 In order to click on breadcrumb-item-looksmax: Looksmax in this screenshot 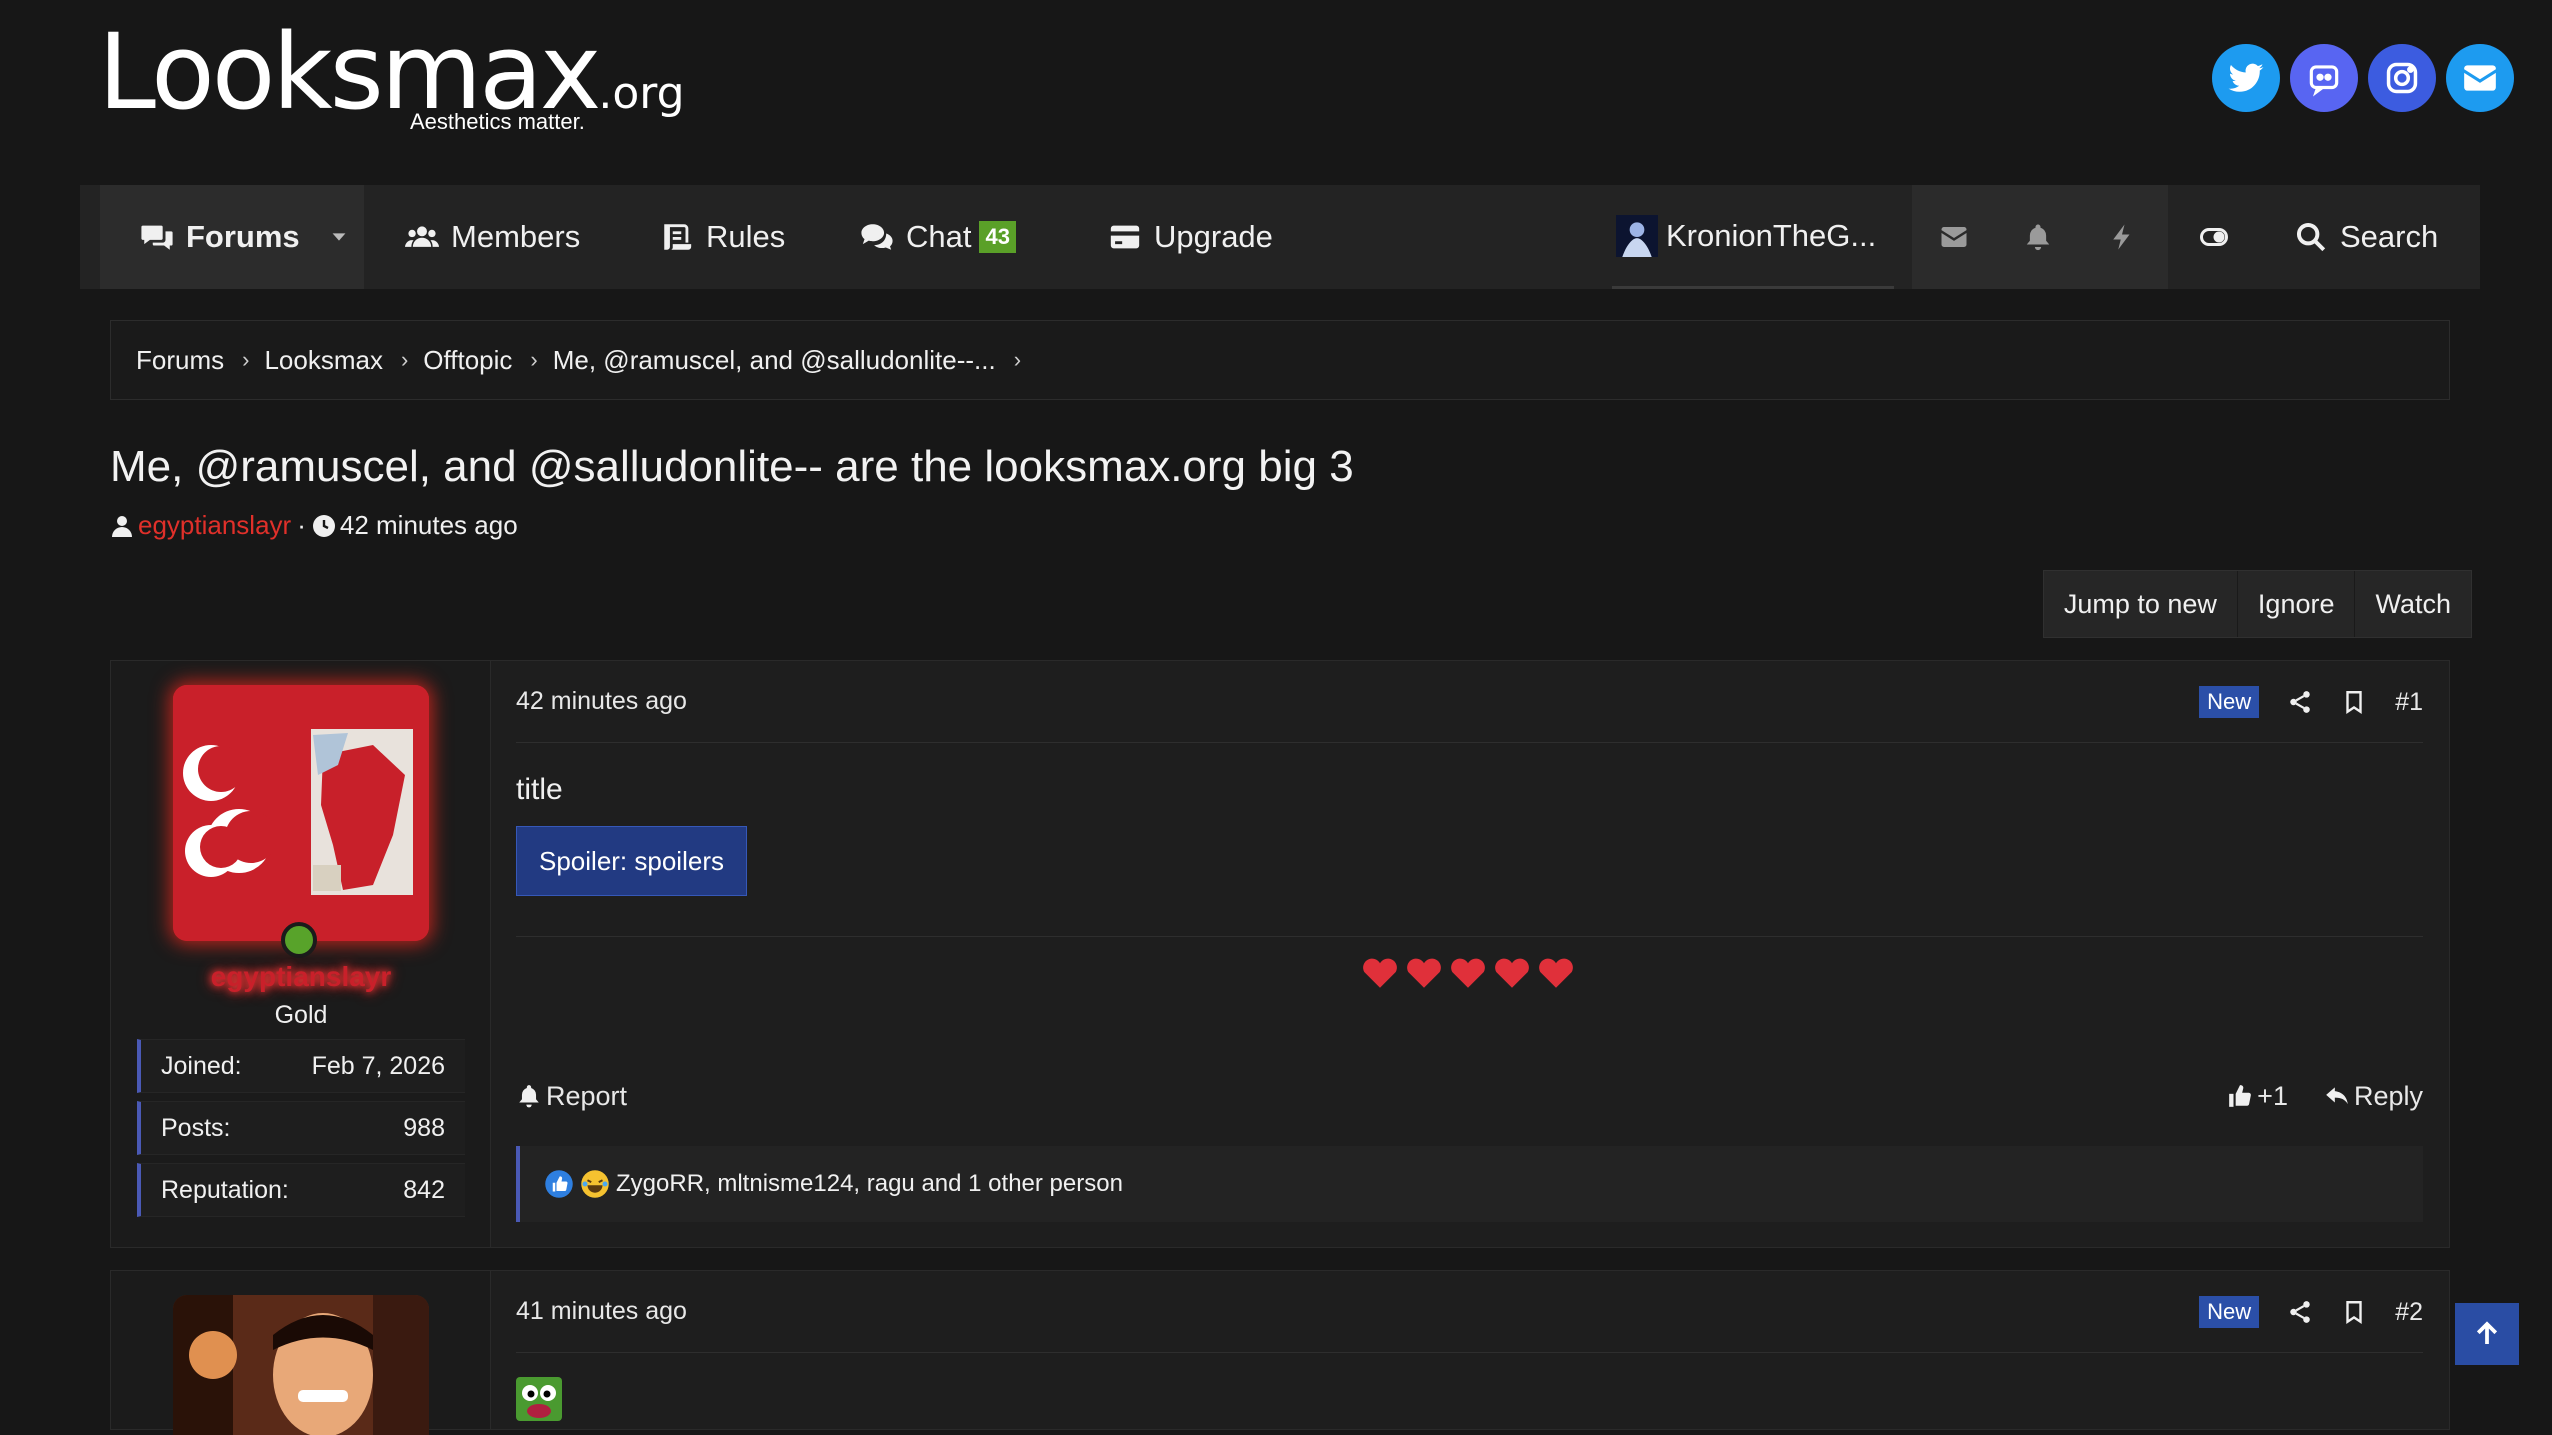, I will do `click(323, 360)`.